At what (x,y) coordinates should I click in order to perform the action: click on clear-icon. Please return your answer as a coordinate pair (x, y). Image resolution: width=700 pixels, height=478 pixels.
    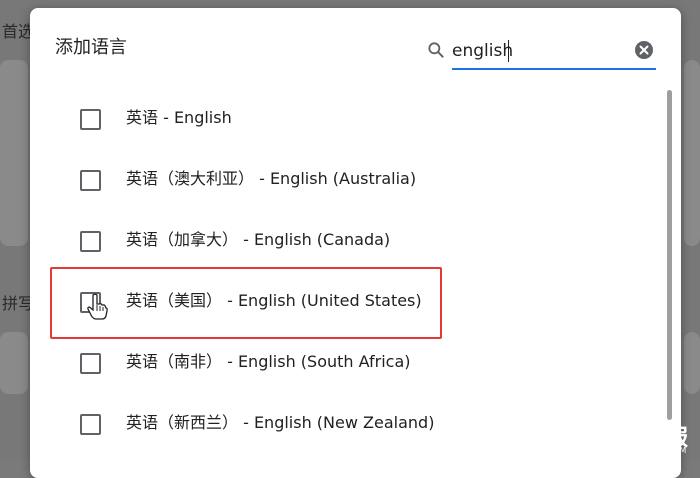
    Looking at the image, I should click on (644, 50).